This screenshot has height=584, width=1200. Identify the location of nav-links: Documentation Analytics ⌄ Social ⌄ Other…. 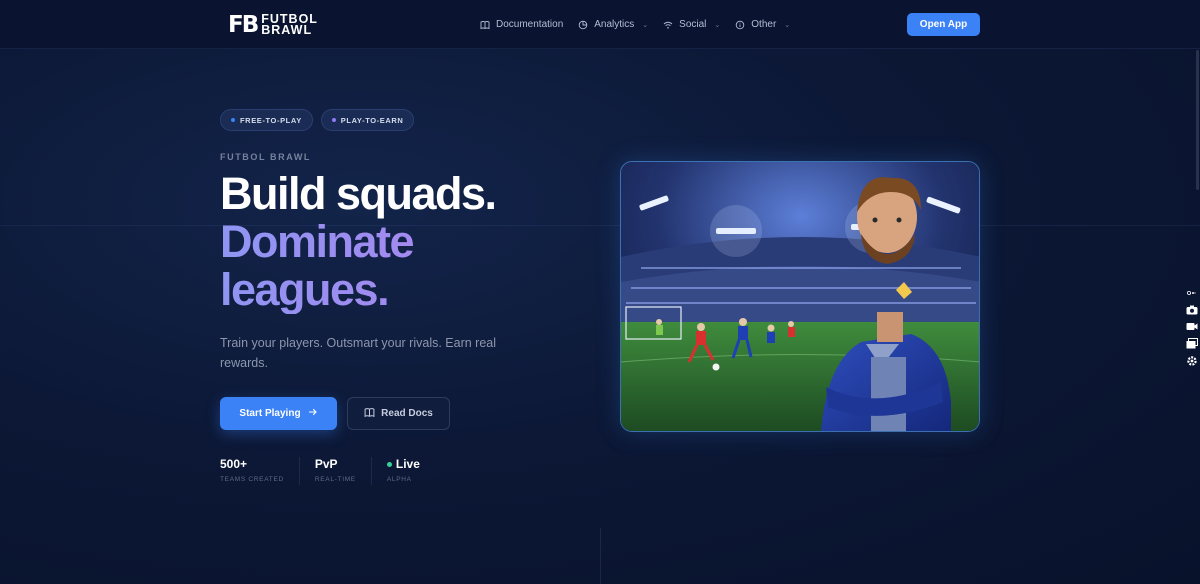
(635, 24).